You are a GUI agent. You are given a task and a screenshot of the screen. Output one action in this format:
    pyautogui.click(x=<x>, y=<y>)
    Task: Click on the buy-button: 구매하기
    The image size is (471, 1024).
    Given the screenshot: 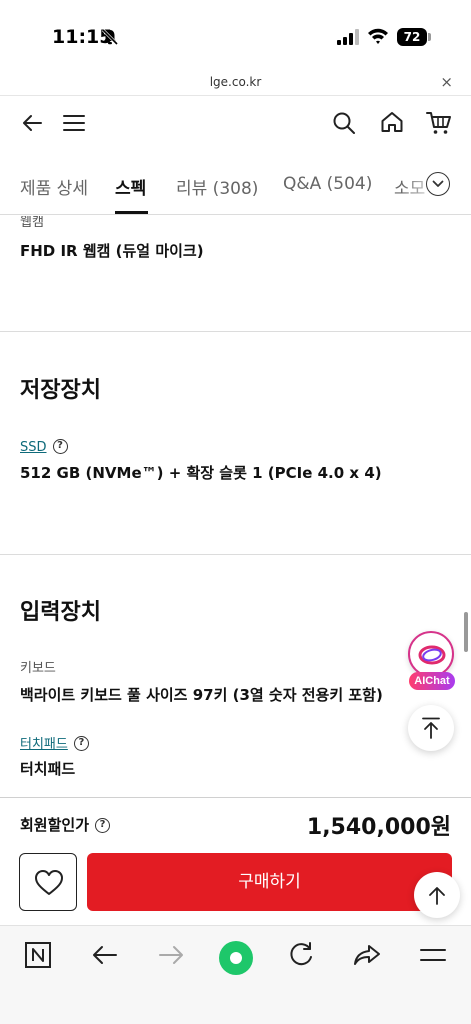 What is the action you would take?
    pyautogui.click(x=269, y=882)
    